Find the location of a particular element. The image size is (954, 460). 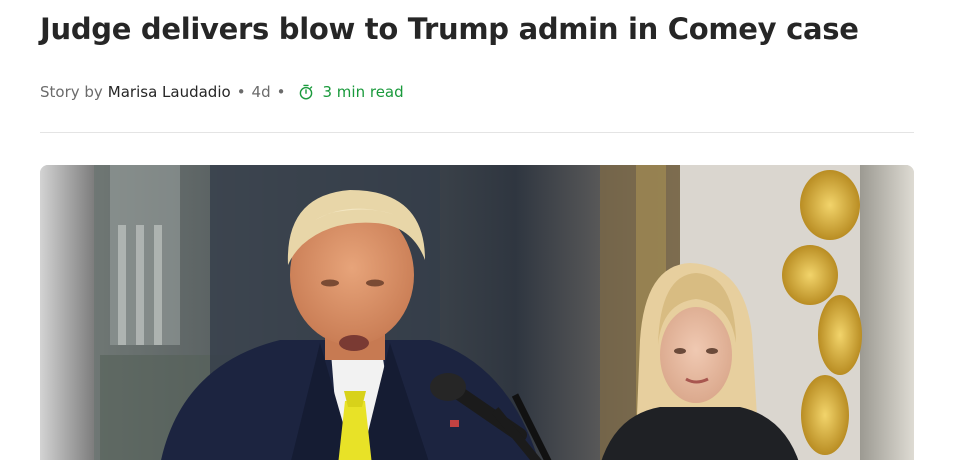

read-time-label: 3 min read is located at coordinates (363, 92).